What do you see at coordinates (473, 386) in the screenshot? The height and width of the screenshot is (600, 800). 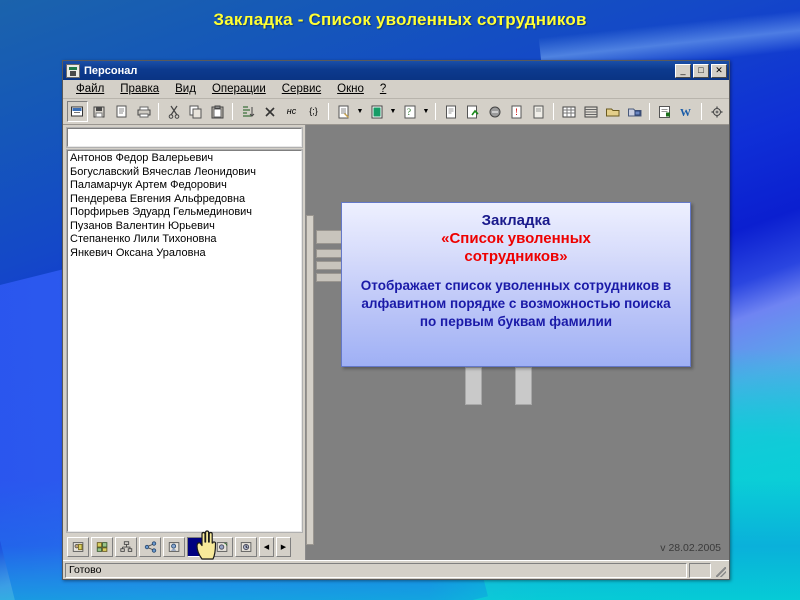 I see `callout-tail-left` at bounding box center [473, 386].